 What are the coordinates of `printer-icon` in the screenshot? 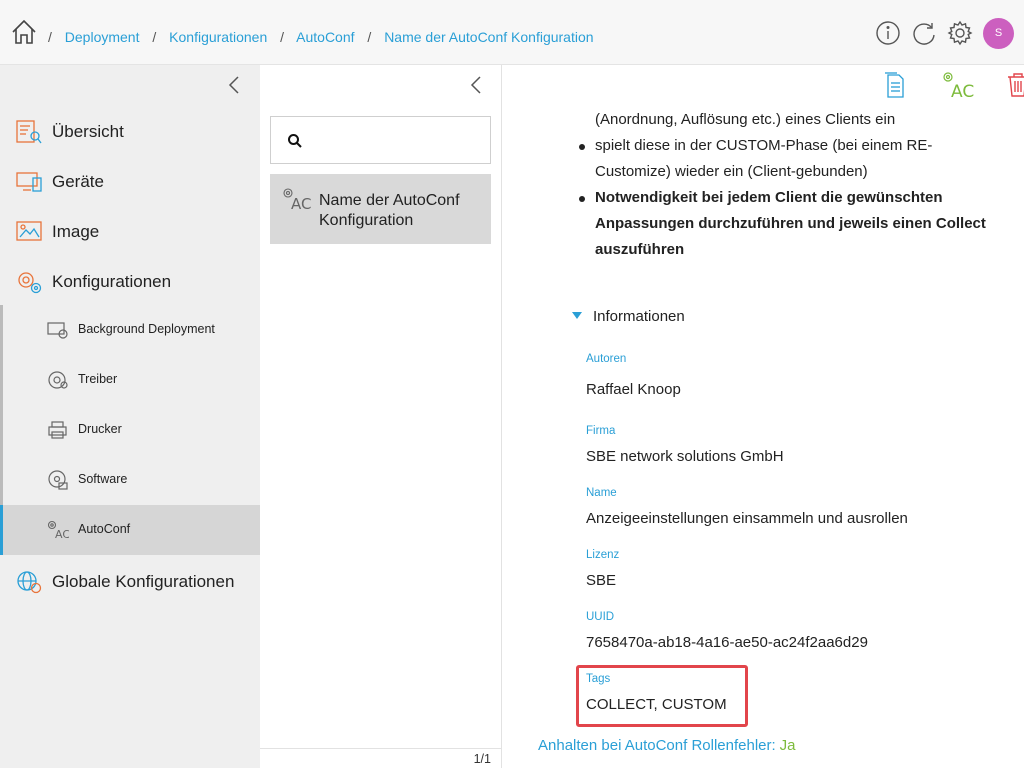 It's located at (57, 430).